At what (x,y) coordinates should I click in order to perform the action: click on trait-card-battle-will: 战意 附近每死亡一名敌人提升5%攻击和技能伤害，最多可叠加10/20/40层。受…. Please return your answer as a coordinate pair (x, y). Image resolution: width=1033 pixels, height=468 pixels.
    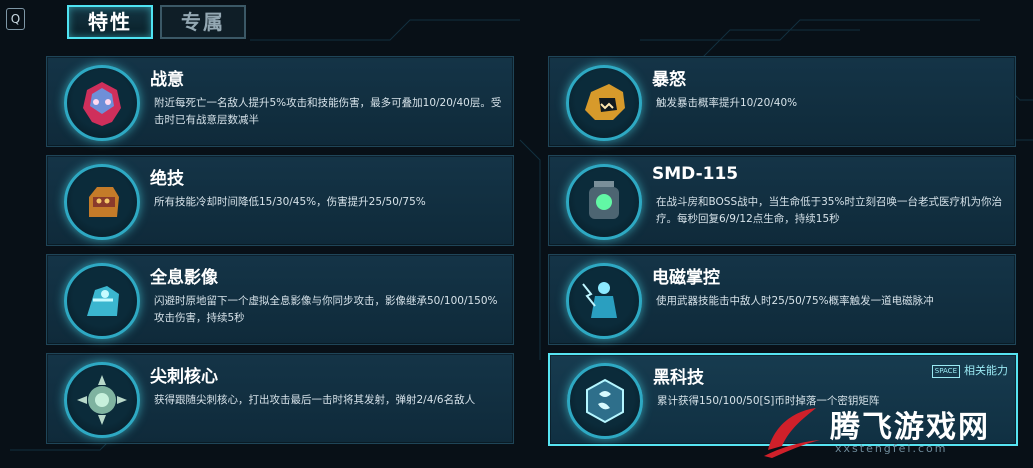
    Looking at the image, I should click on (280, 101).